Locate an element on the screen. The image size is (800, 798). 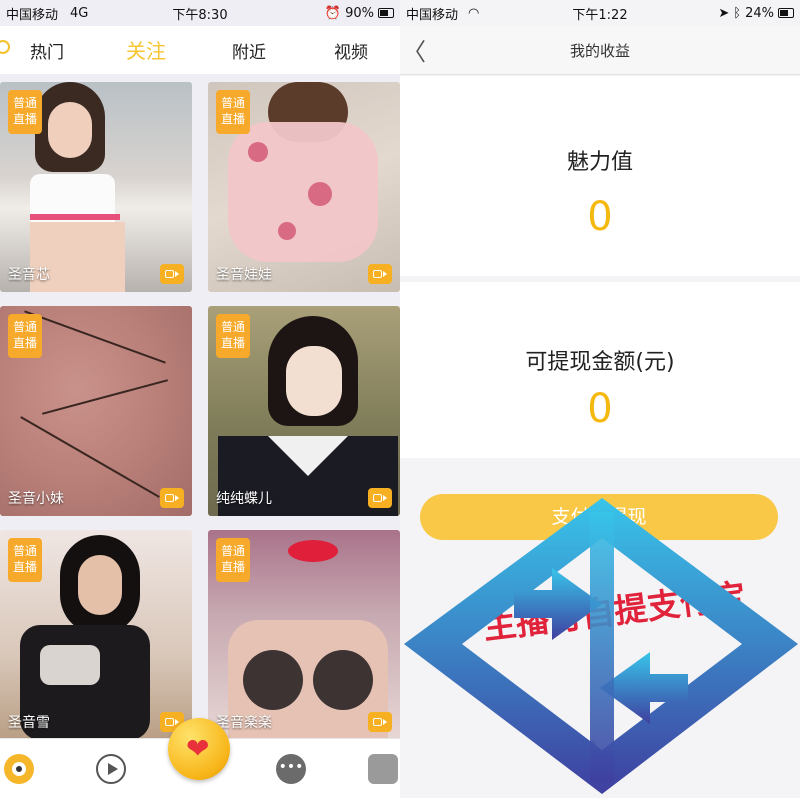
stream-card: 普通直播 圣音雪 is located at coordinates (96, 635).